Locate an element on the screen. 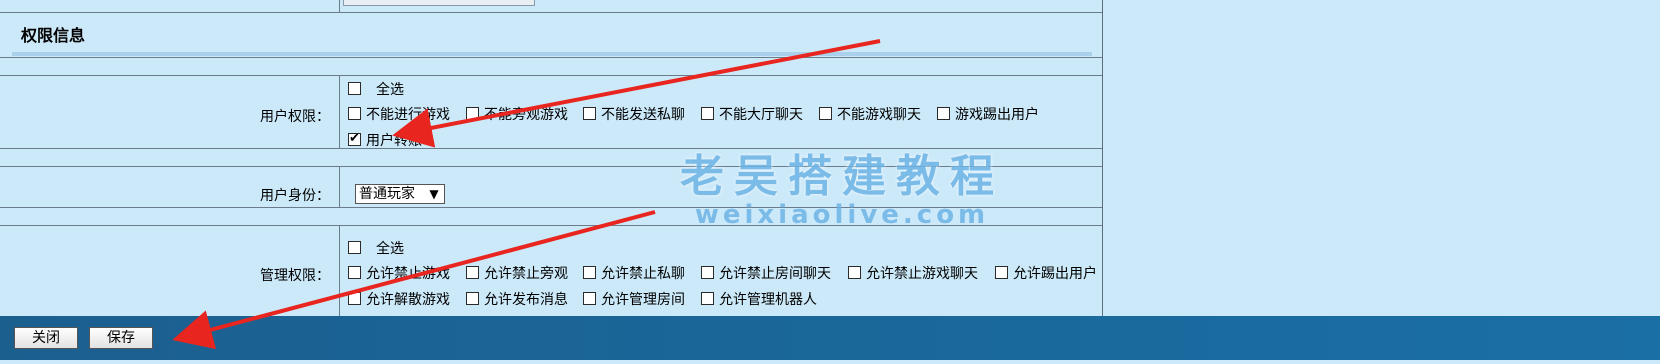 The image size is (1660, 364). option-label: 不能旁观游戏 is located at coordinates (526, 115).